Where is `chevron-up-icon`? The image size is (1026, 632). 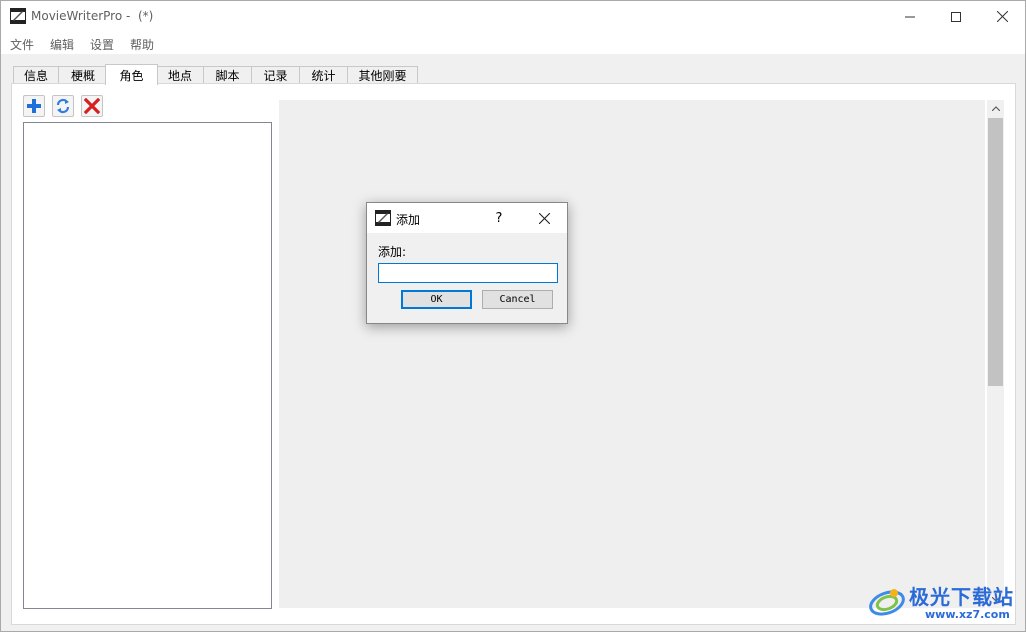
chevron-up-icon is located at coordinates (995, 108).